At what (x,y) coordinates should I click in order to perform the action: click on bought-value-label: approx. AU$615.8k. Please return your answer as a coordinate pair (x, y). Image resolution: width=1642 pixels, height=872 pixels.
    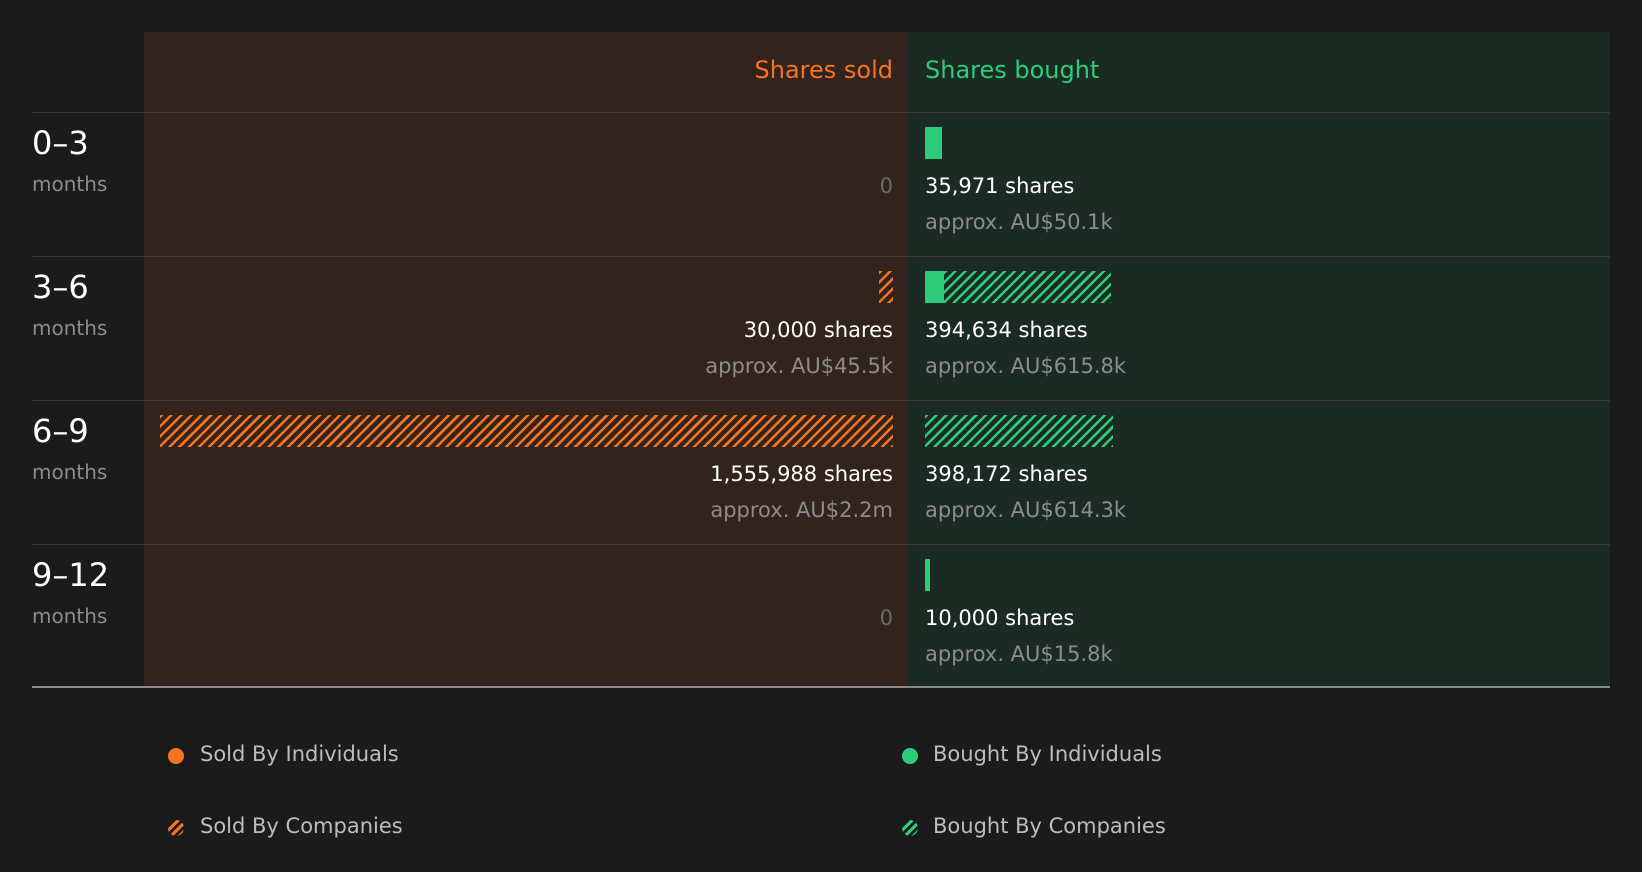
    Looking at the image, I should click on (1026, 366).